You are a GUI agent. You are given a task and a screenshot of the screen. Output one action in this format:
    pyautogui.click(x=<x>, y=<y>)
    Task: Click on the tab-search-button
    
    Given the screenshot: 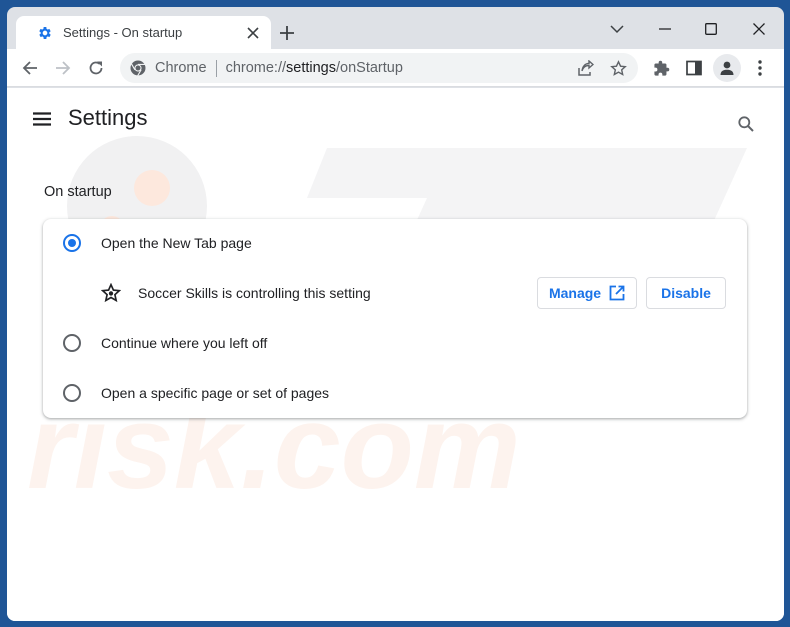 What is the action you would take?
    pyautogui.click(x=617, y=29)
    